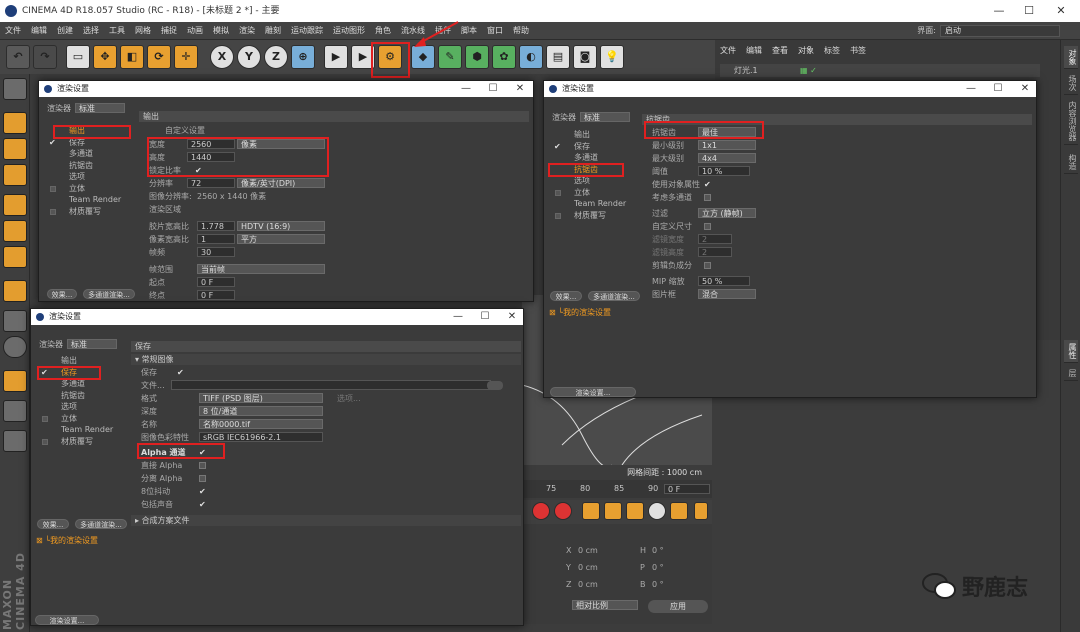 This screenshot has width=1080, height=632. Describe the element at coordinates (202, 504) in the screenshot. I see `include-sound-checkbox: ✔` at that location.